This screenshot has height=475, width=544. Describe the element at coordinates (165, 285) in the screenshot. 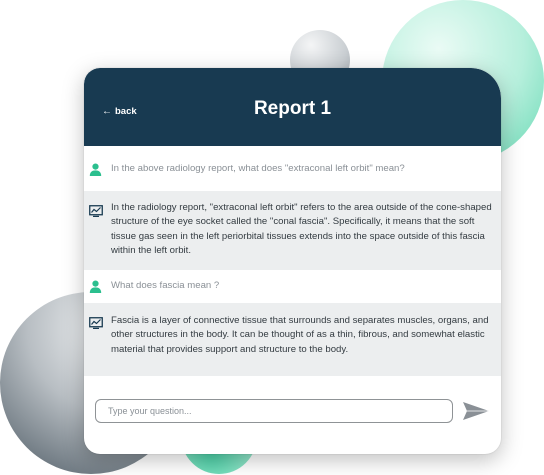

I see `message-text: What does fascia mean ?` at that location.